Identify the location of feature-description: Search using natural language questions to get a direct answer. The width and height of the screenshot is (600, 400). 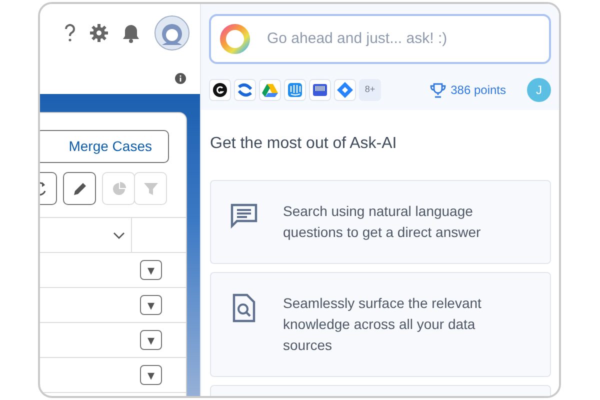
(382, 222).